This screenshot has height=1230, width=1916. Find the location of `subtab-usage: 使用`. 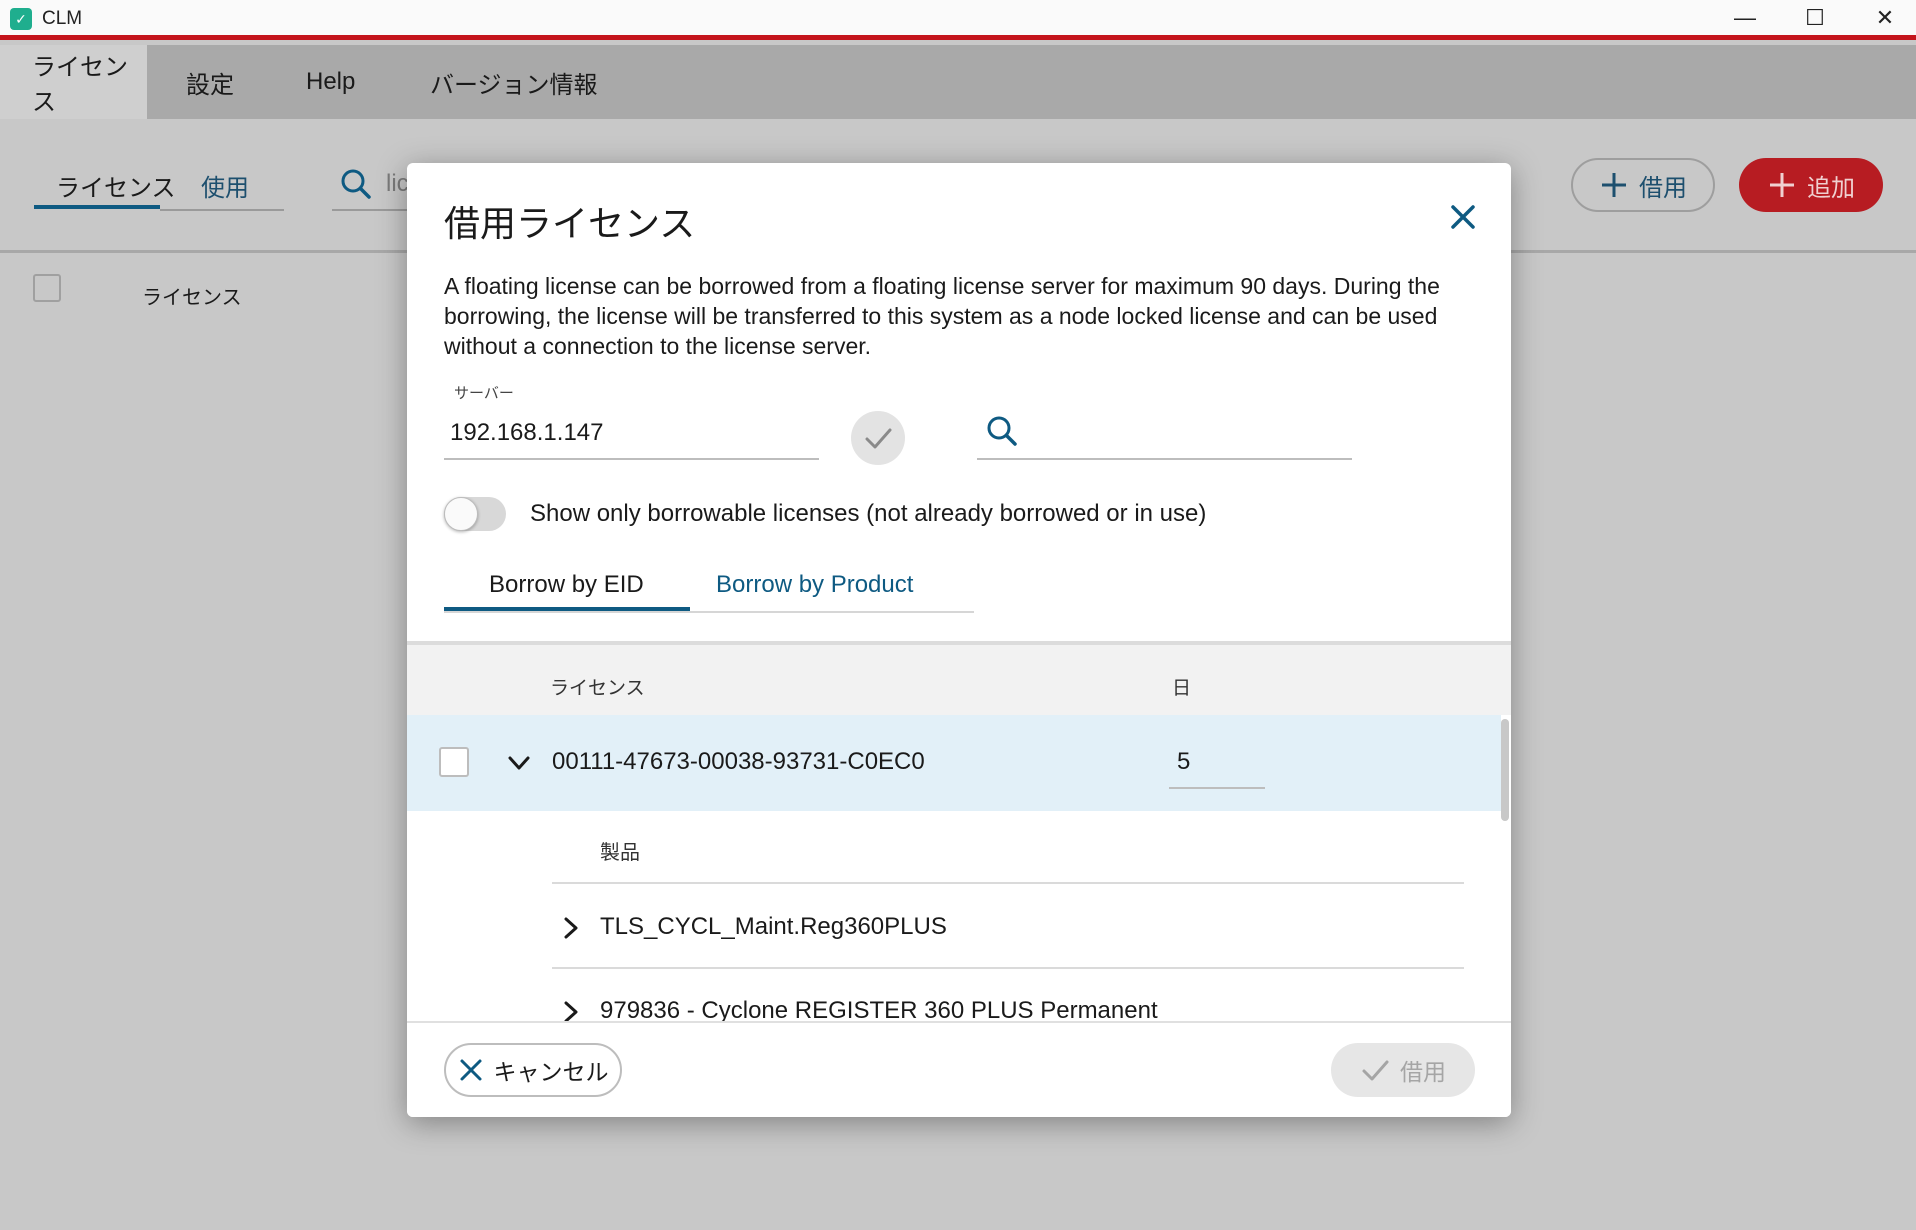

subtab-usage: 使用 is located at coordinates (225, 185).